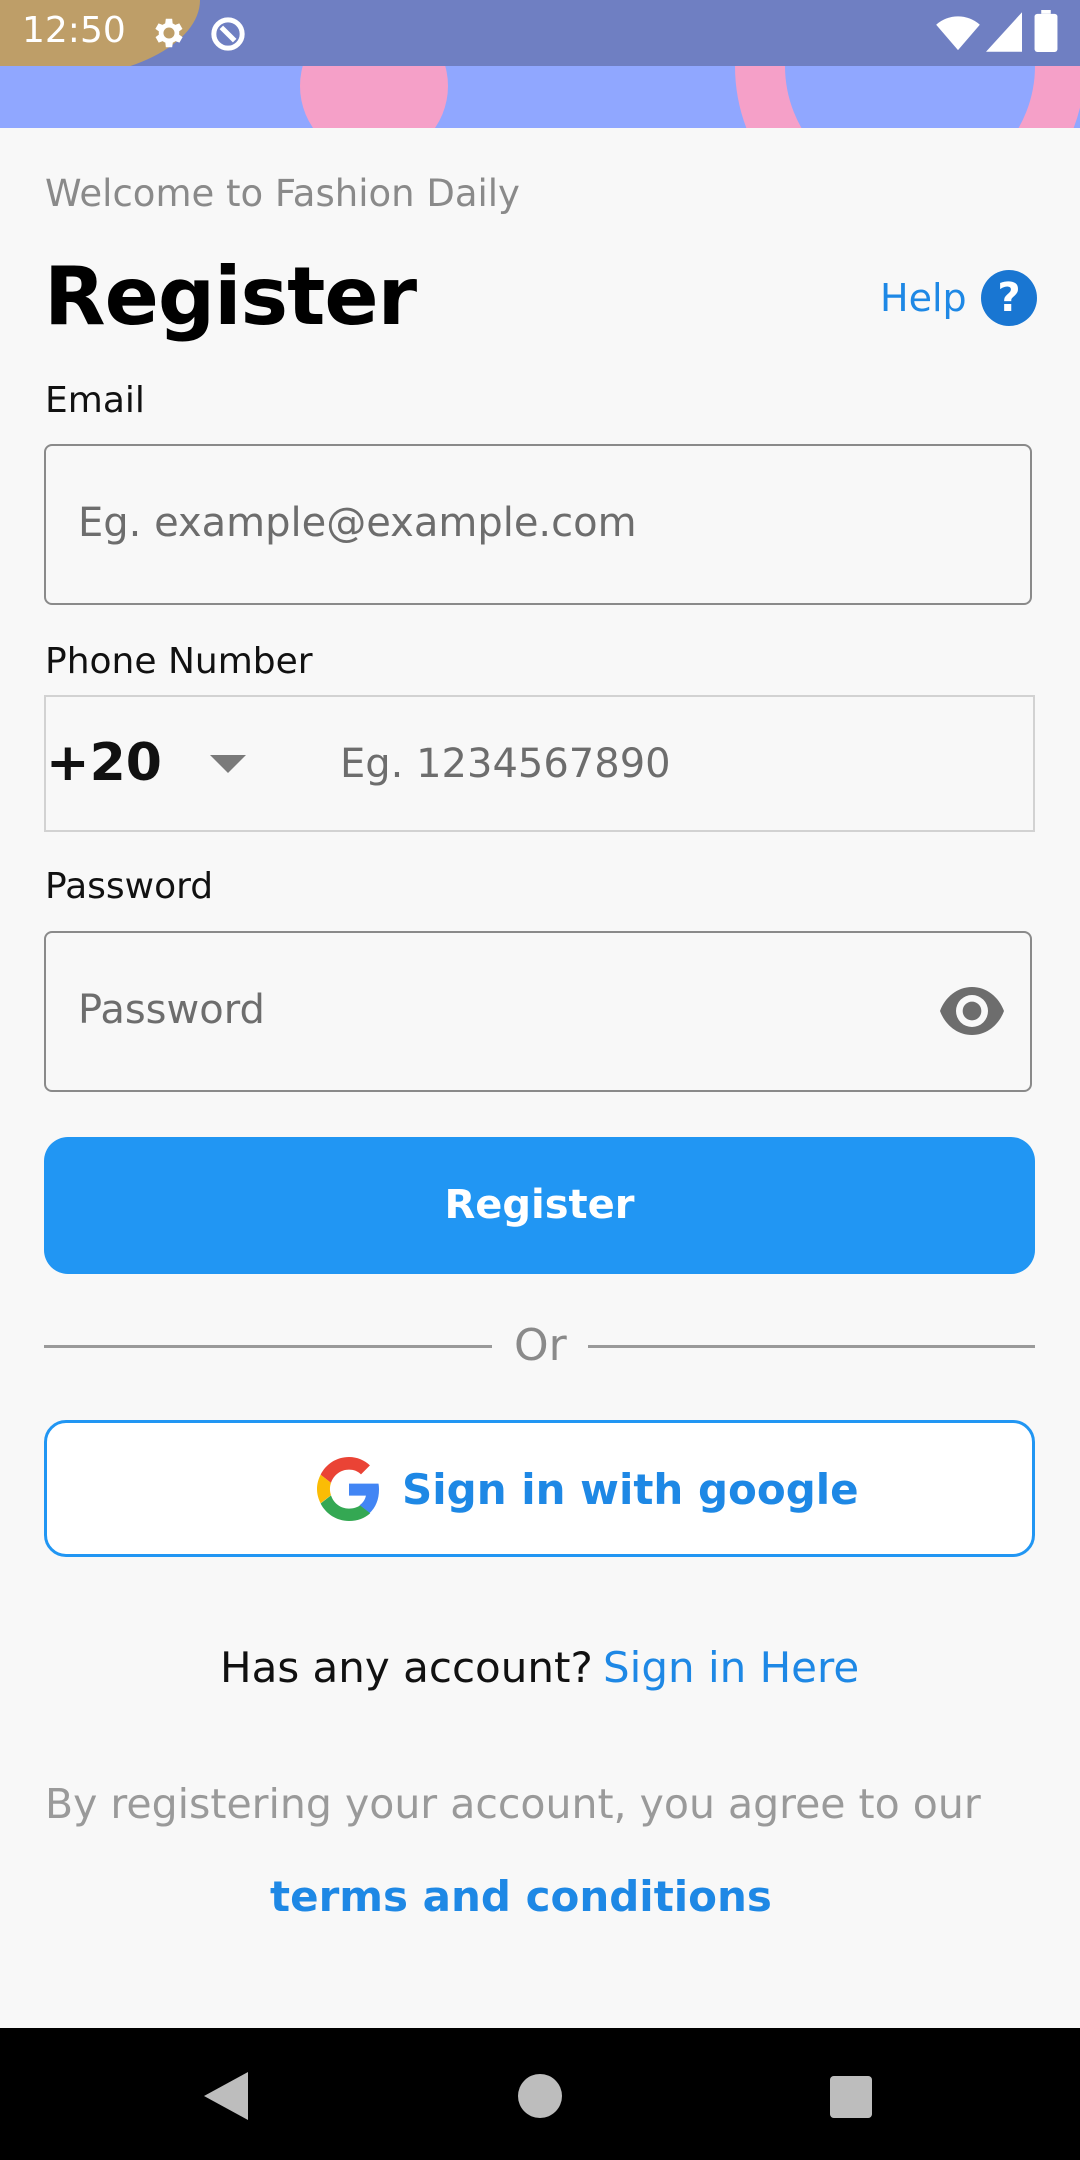 The width and height of the screenshot is (1080, 2160). I want to click on status-time: 12:50, so click(74, 30).